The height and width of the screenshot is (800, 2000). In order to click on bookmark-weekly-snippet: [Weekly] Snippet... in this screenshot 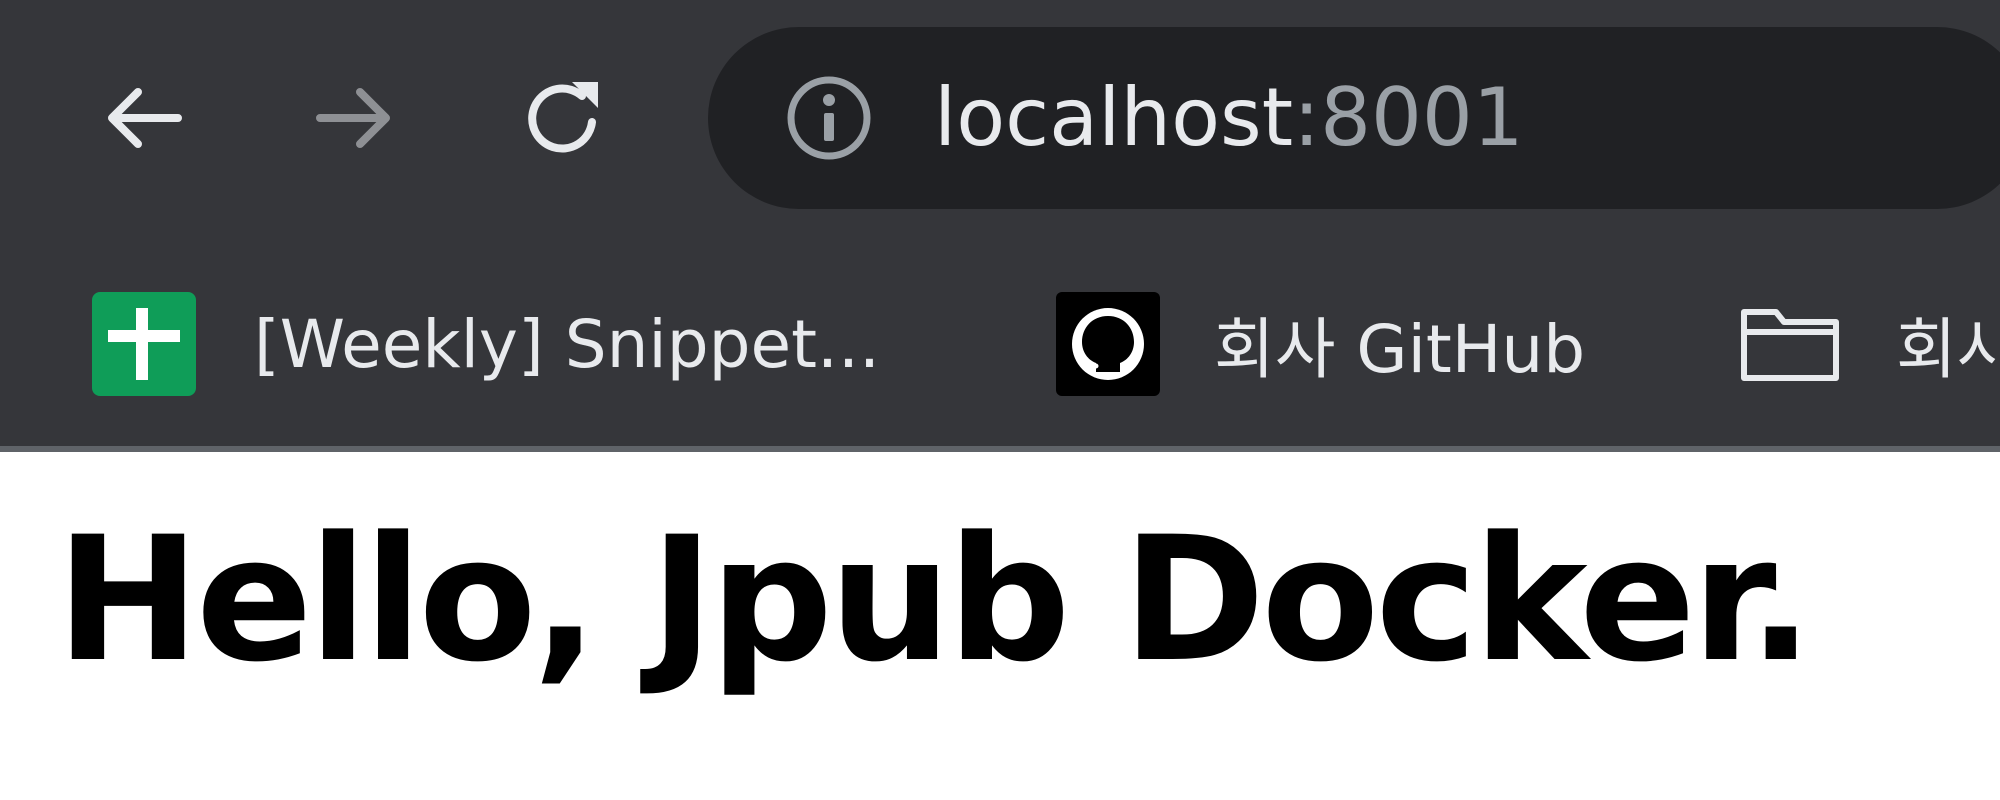, I will do `click(486, 344)`.